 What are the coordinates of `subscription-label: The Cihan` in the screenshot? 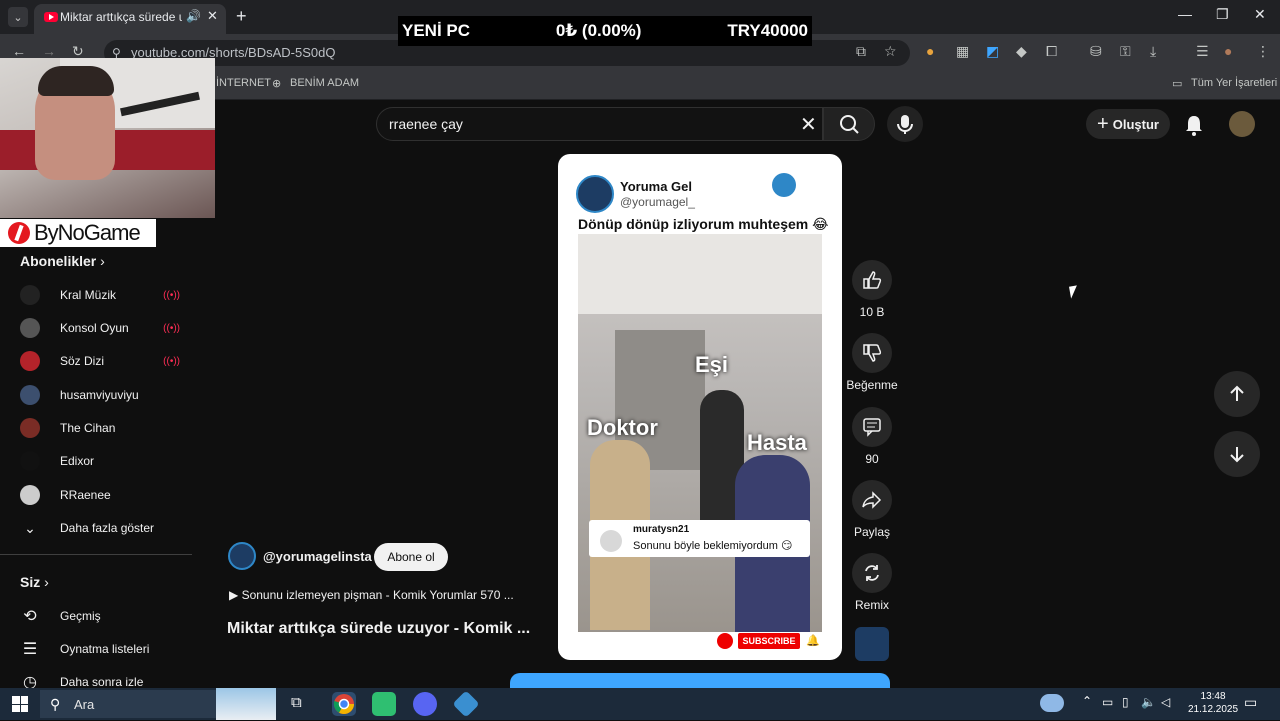 It's located at (88, 428).